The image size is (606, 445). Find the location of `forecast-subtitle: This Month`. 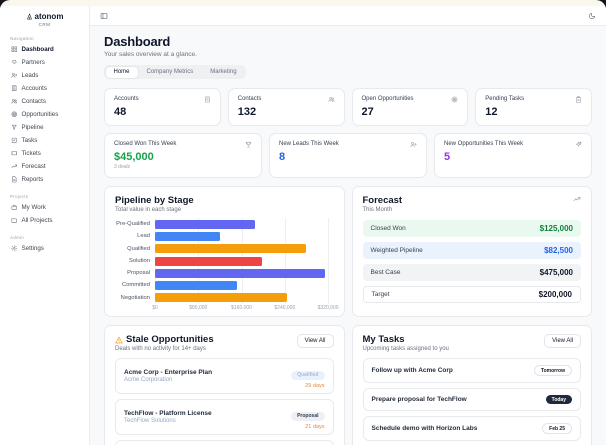

forecast-subtitle: This Month is located at coordinates (377, 210).